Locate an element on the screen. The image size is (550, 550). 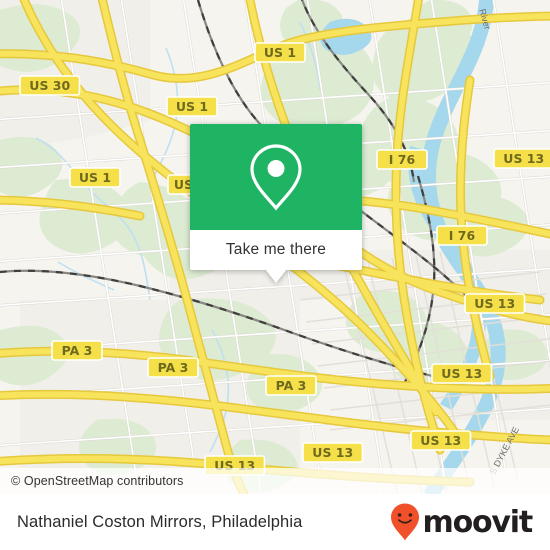
moovit-brand: moovit is located at coordinates (461, 522).